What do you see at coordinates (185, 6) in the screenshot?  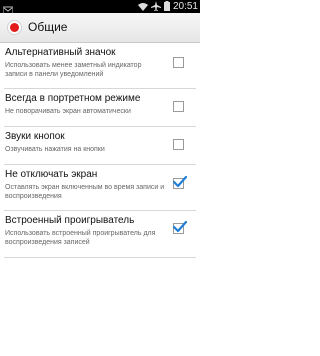 I see `clock-time: 20:51` at bounding box center [185, 6].